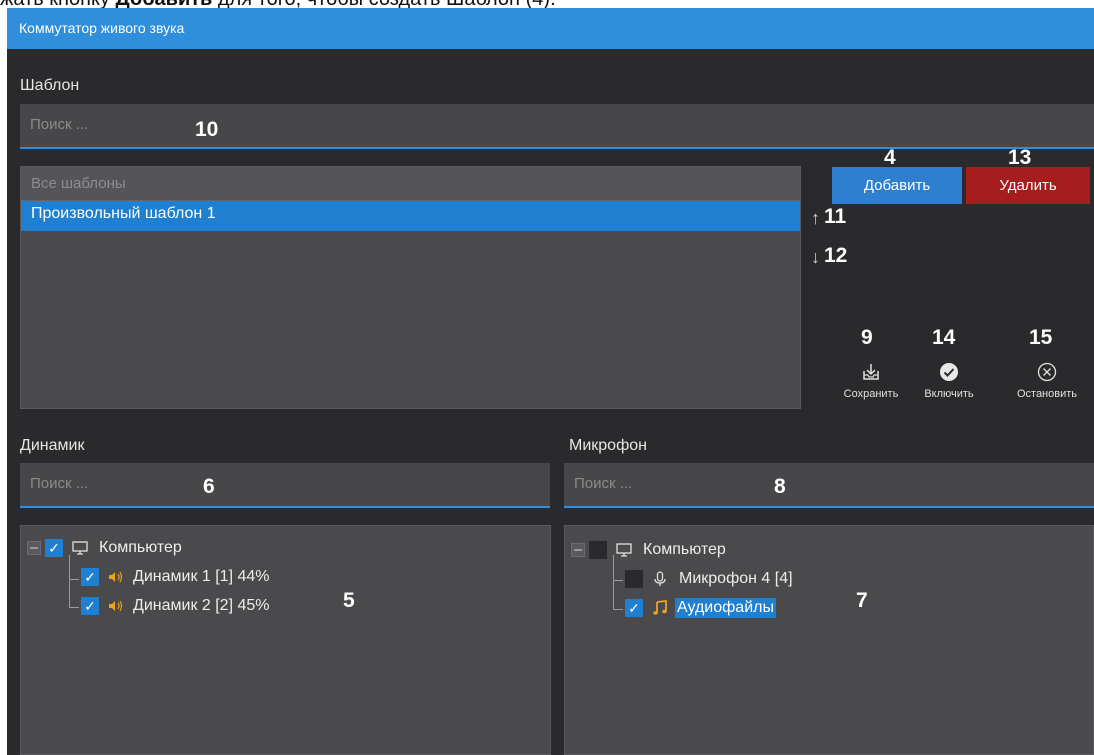 The width and height of the screenshot is (1094, 755). Describe the element at coordinates (897, 185) in the screenshot. I see `add-template-button: Добавить` at that location.